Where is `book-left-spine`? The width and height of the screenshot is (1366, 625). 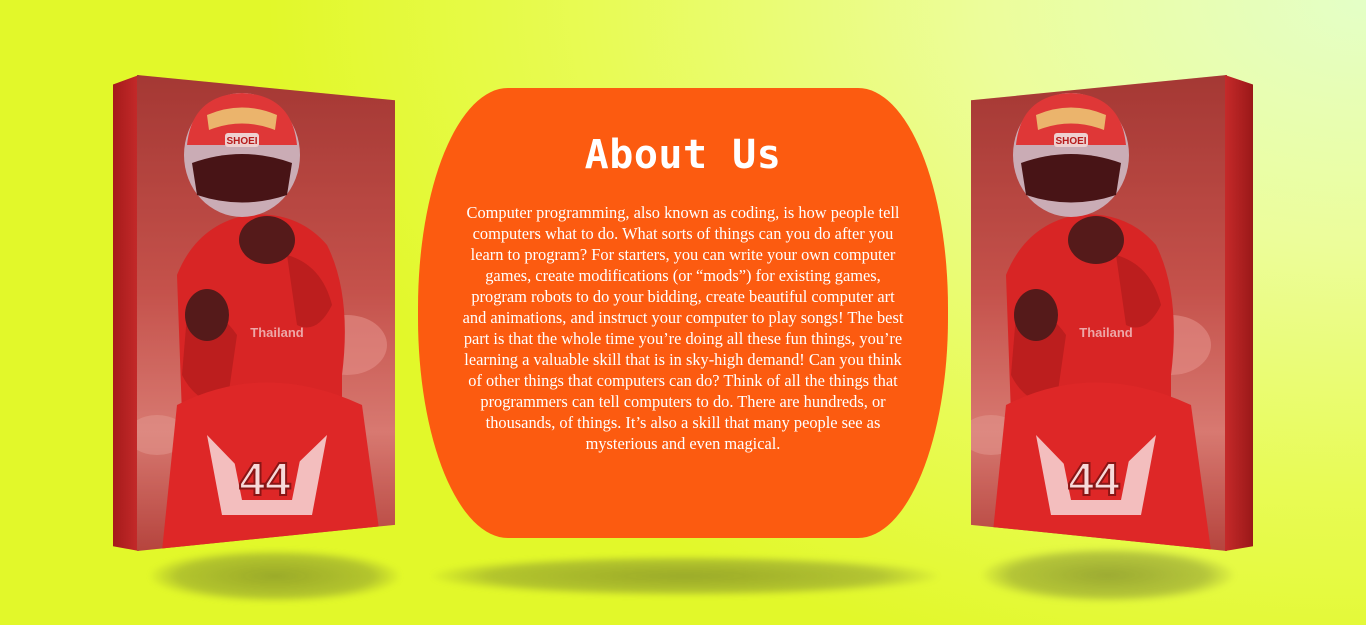 book-left-spine is located at coordinates (126, 313).